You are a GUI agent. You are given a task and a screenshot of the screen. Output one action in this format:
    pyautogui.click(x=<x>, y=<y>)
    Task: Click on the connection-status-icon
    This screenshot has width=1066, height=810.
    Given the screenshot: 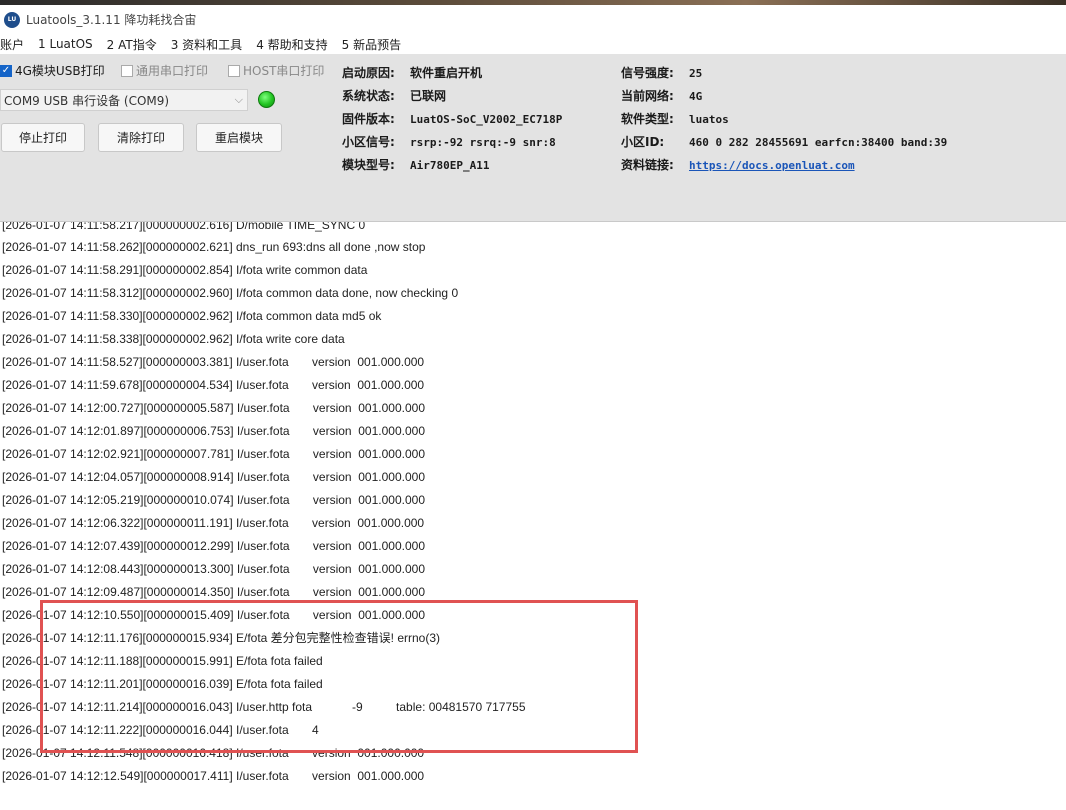 What is the action you would take?
    pyautogui.click(x=266, y=99)
    